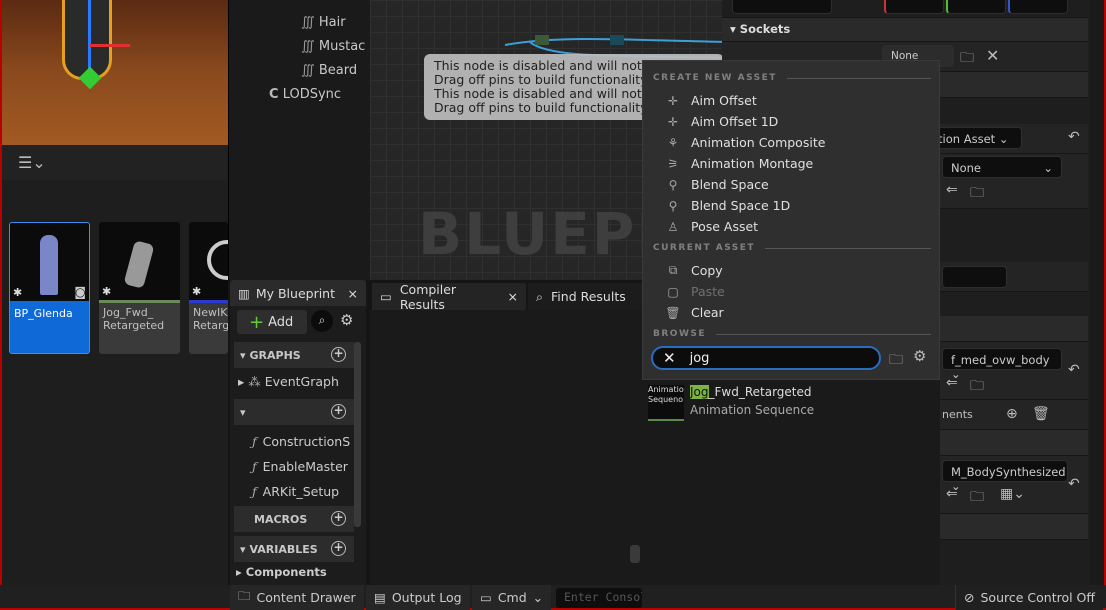 Image resolution: width=1106 pixels, height=610 pixels. Describe the element at coordinates (298, 293) in the screenshot. I see `tab-my-blueprint: ▥ My Blueprint ×` at that location.